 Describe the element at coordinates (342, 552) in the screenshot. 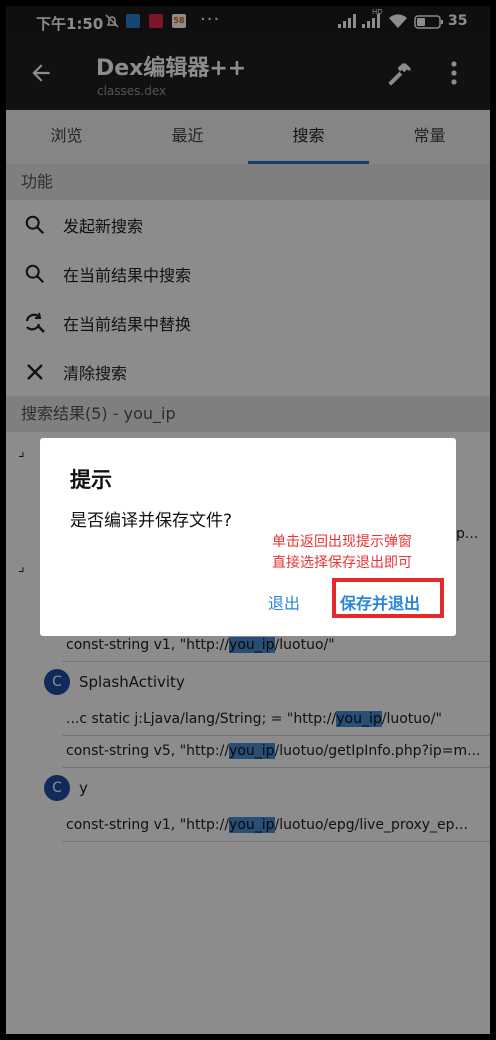

I see `annotation-note: 单击返回出现提示弹窗 直接选择保存退出即可` at that location.